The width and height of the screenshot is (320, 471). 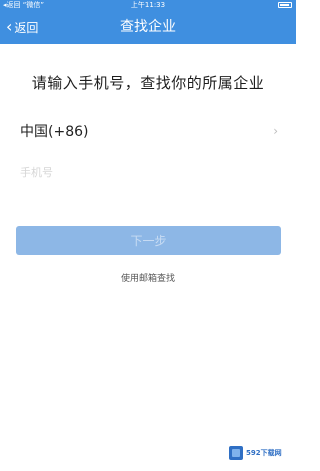 I want to click on status-time: 上午11:33, so click(x=148, y=5).